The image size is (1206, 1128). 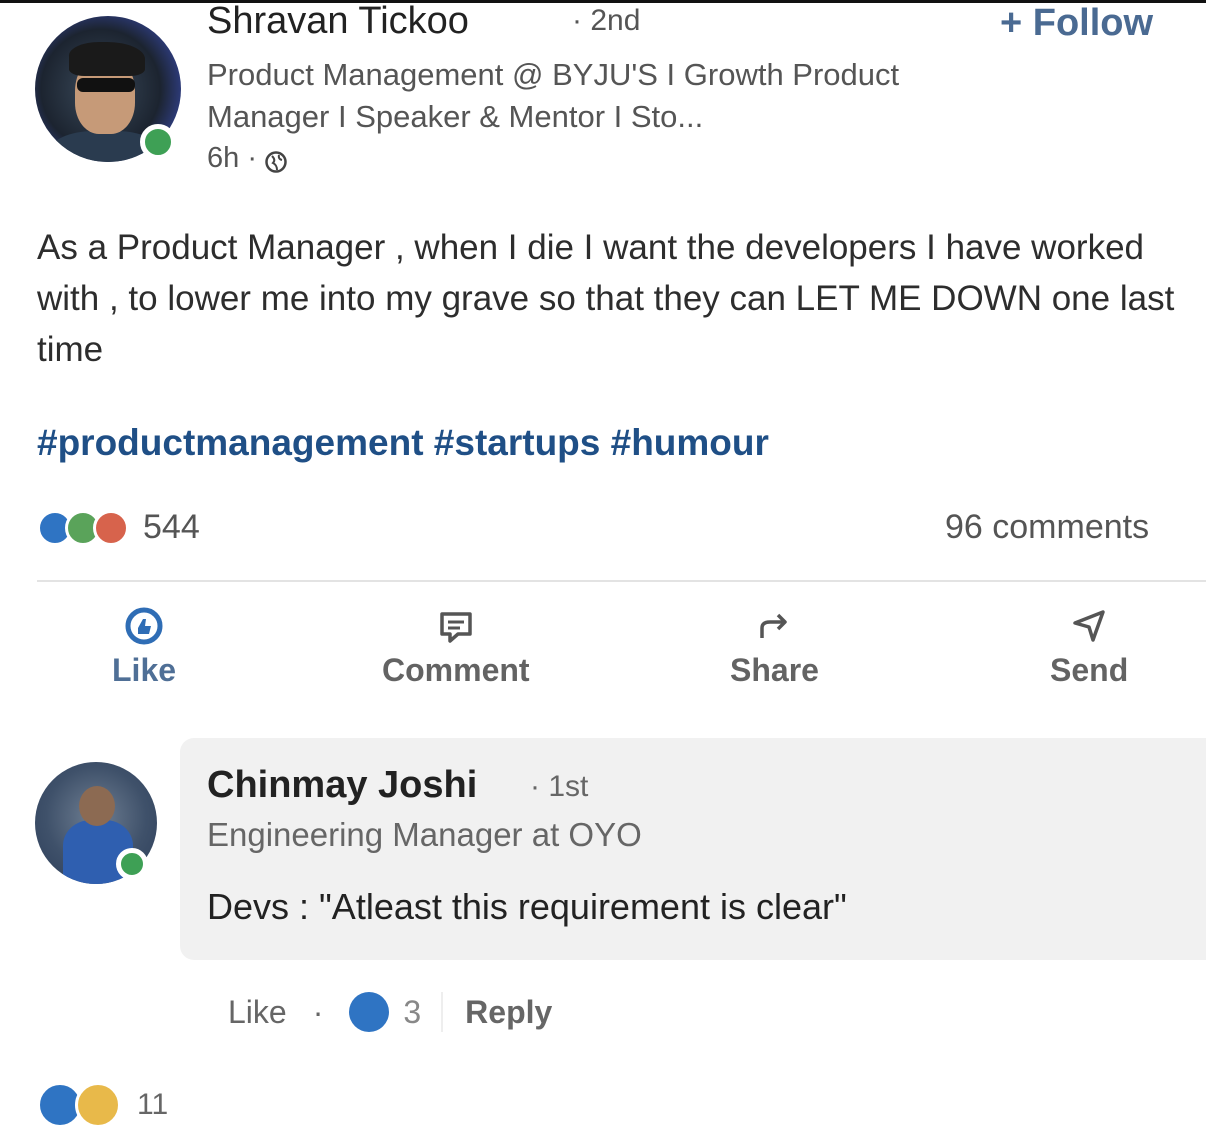 What do you see at coordinates (1089, 670) in the screenshot?
I see `send-label: Send` at bounding box center [1089, 670].